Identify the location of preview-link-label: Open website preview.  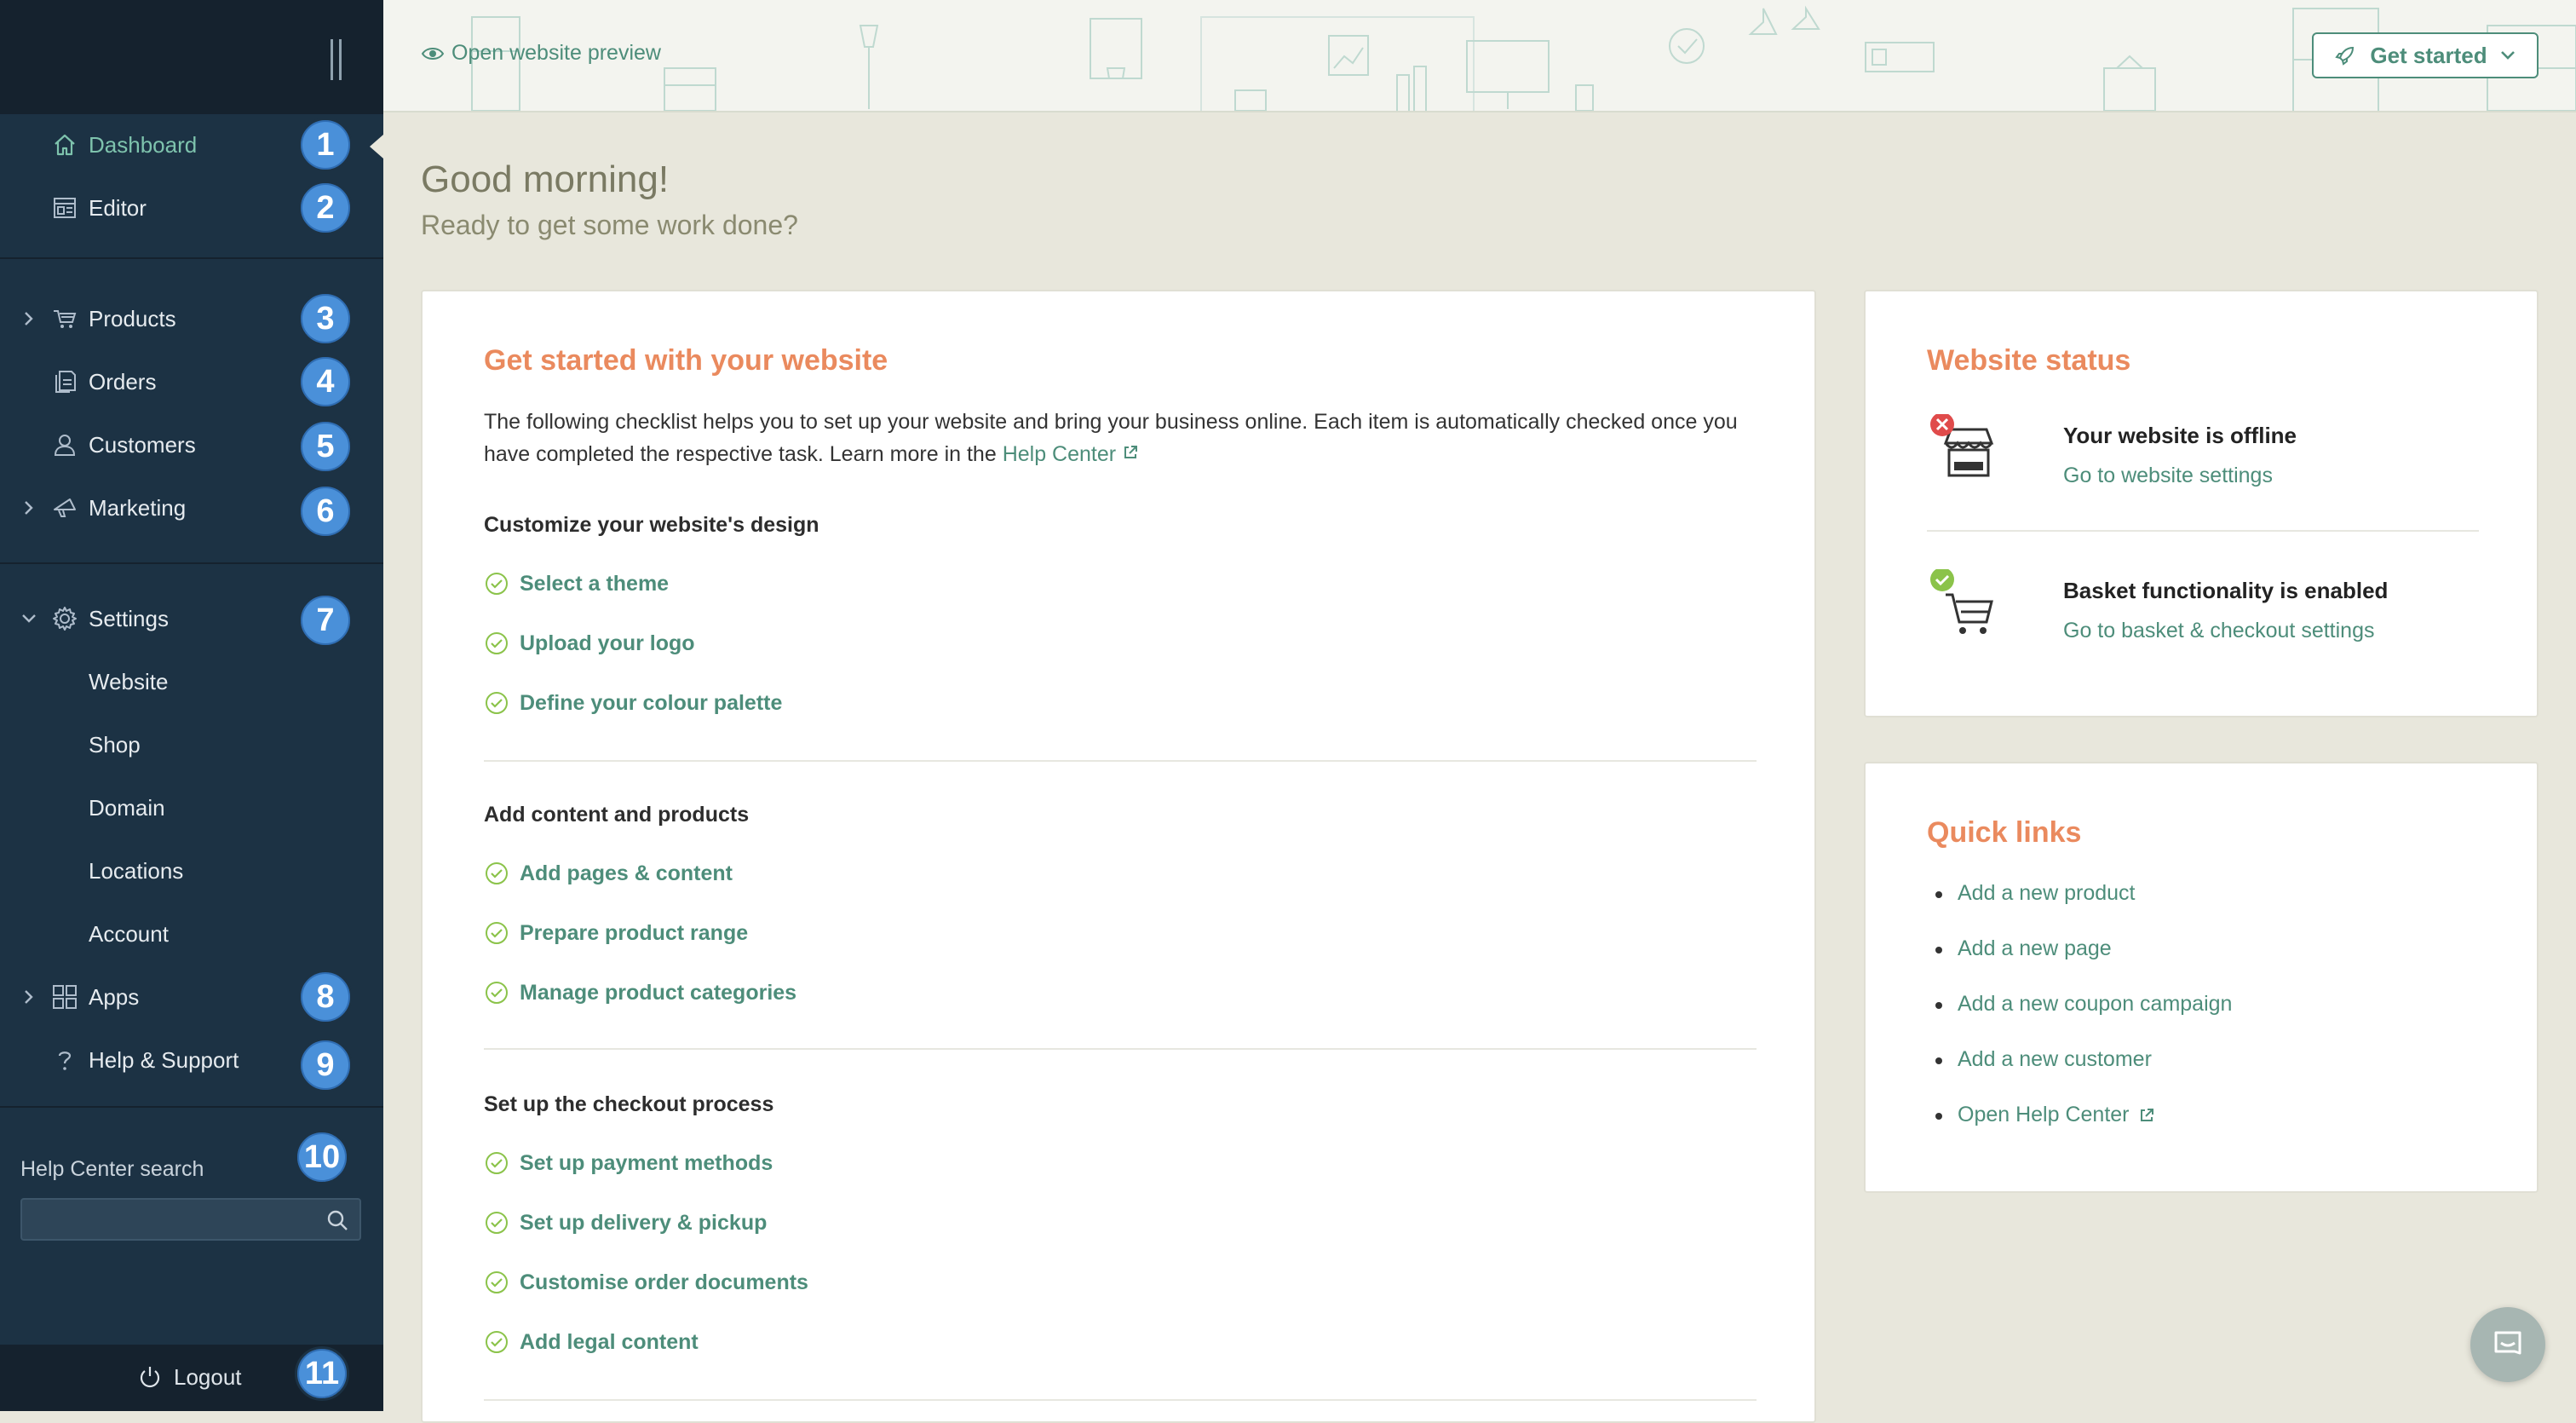
(556, 53).